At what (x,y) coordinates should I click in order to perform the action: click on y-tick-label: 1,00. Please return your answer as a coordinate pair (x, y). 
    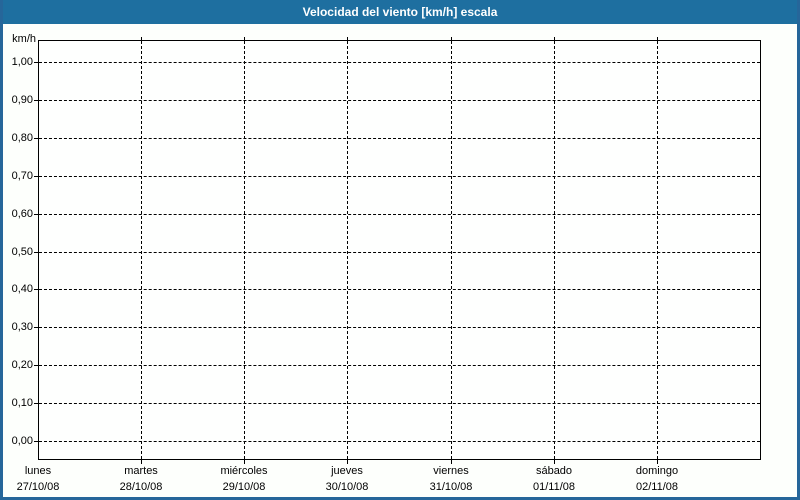
    Looking at the image, I should click on (22, 62).